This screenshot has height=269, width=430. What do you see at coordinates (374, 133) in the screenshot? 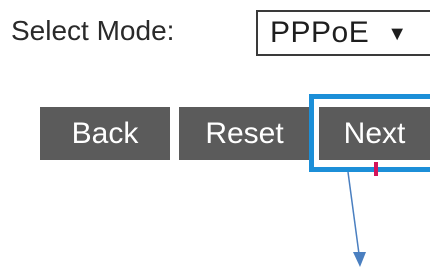
I see `next-button: Next` at bounding box center [374, 133].